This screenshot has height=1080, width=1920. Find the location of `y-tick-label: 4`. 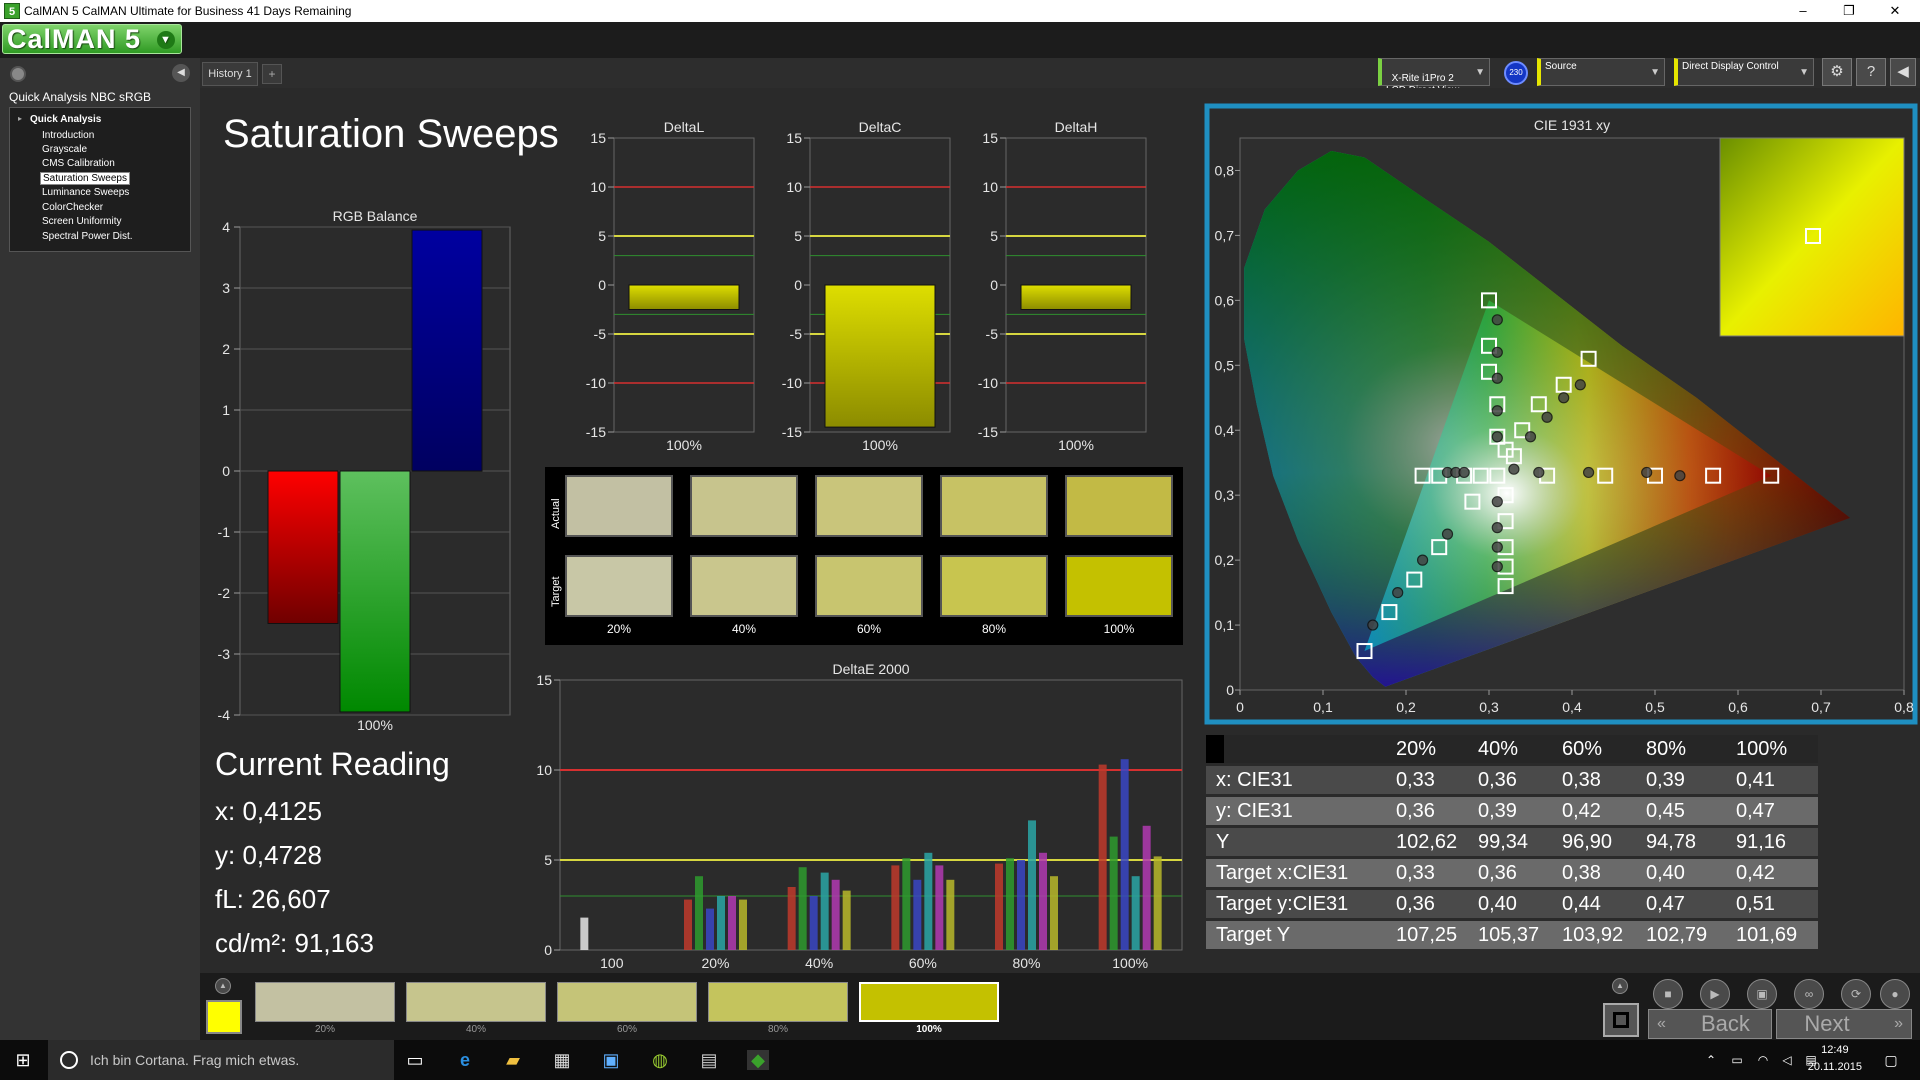

y-tick-label: 4 is located at coordinates (226, 227).